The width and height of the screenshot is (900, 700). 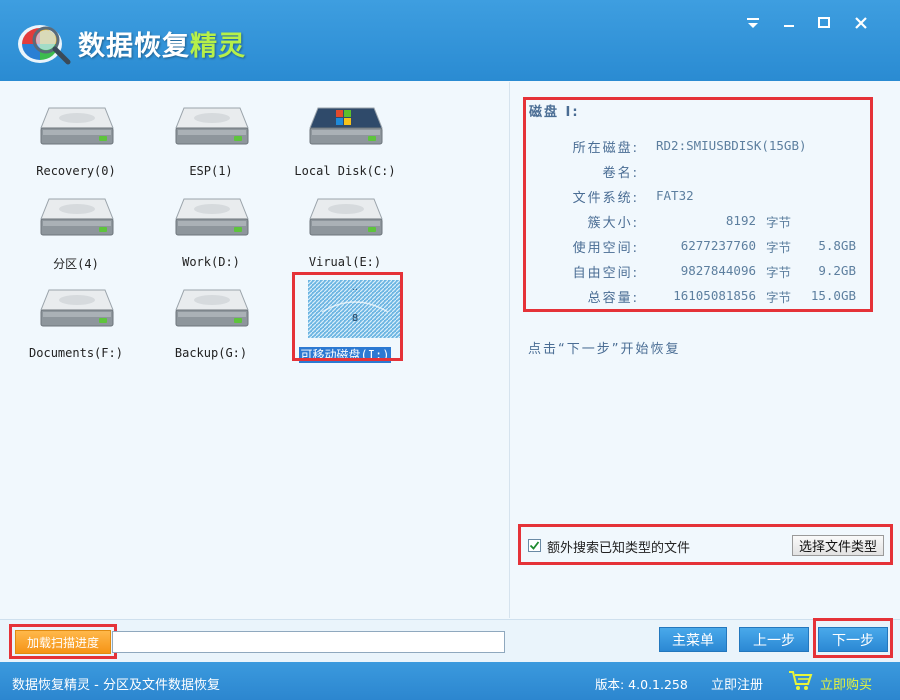 What do you see at coordinates (846, 683) in the screenshot?
I see `buy-link: 立即购买` at bounding box center [846, 683].